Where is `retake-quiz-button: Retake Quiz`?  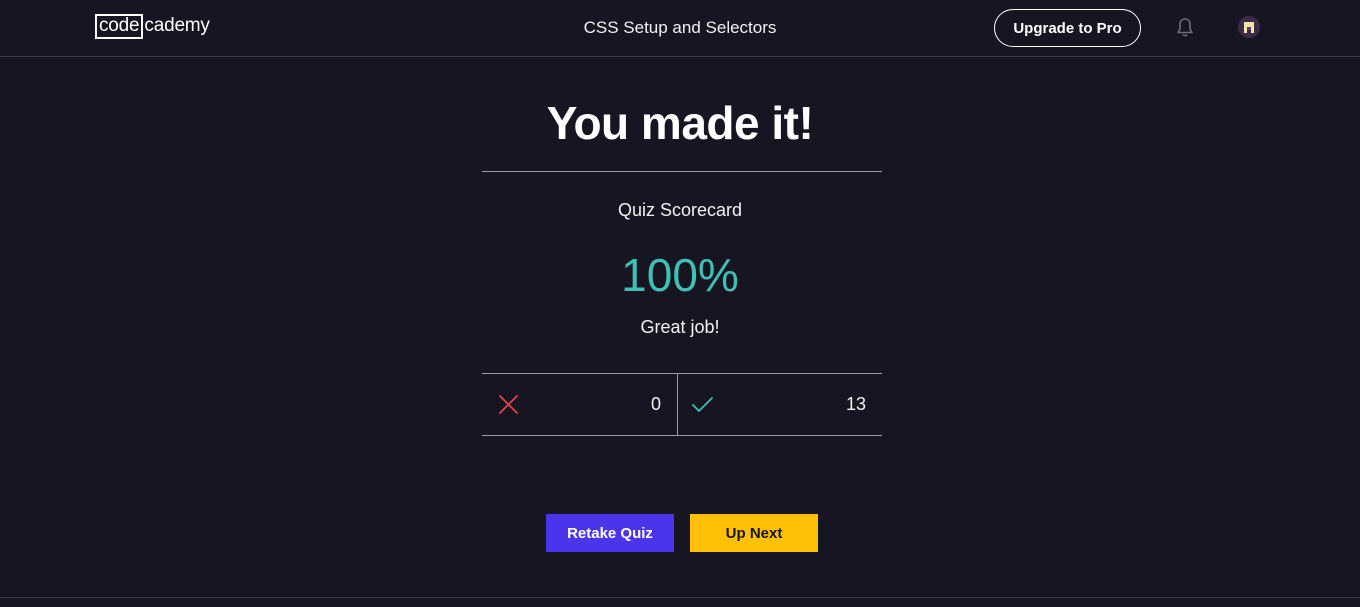 retake-quiz-button: Retake Quiz is located at coordinates (610, 533).